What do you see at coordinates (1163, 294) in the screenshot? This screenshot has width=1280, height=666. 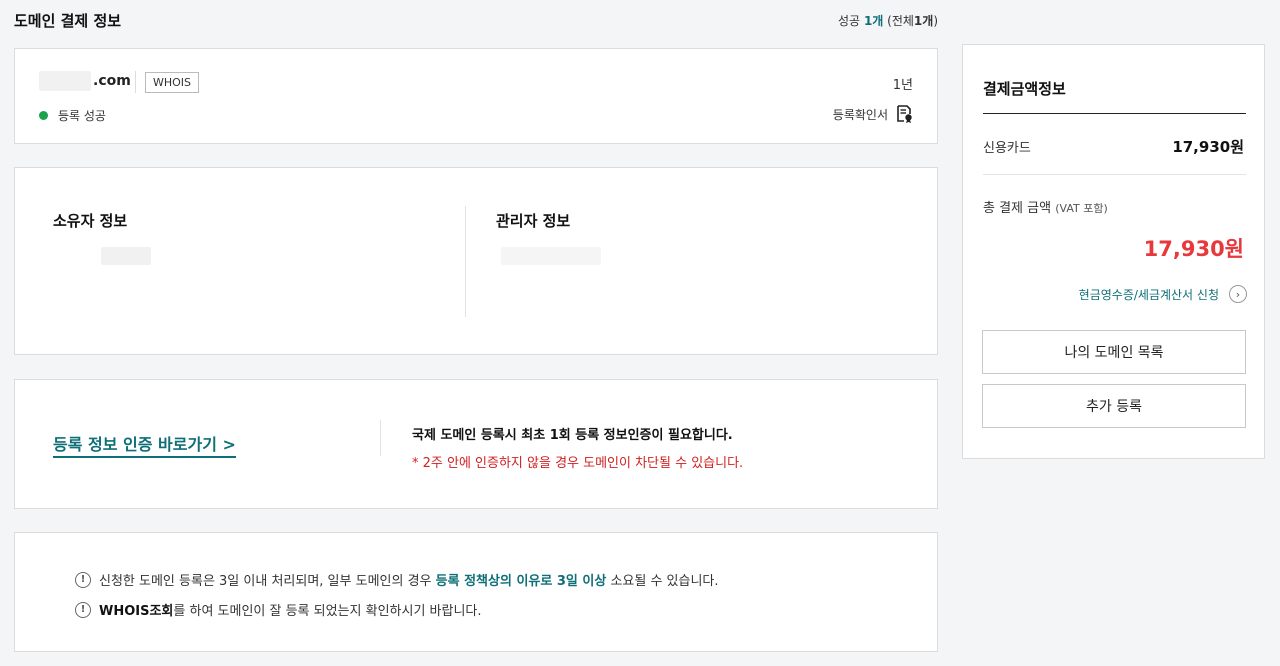 I see `receipt-request-link: 현금영수증/세금계산서 신청 ›` at bounding box center [1163, 294].